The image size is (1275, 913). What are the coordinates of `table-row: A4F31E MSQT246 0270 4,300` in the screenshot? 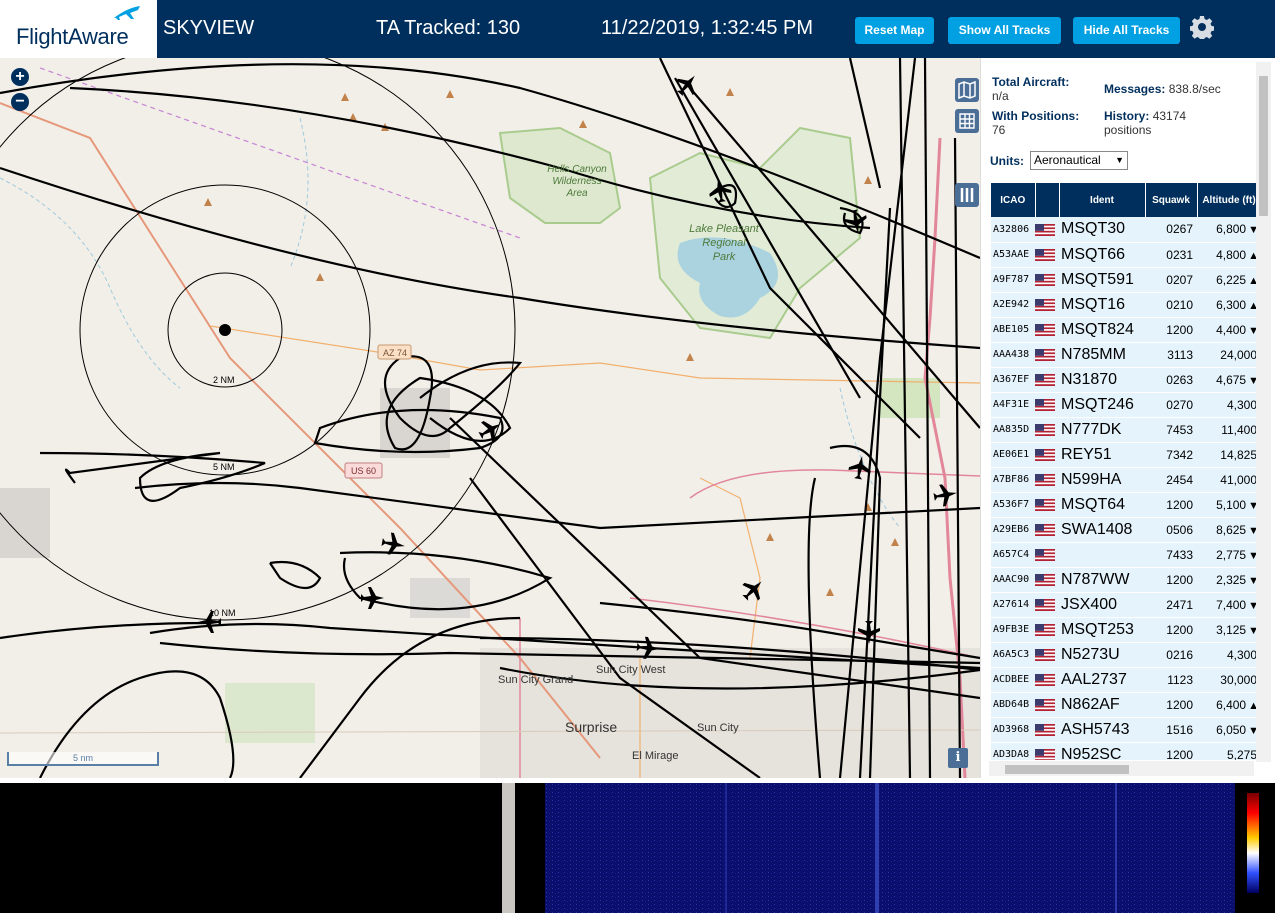 It's located at (1126, 405).